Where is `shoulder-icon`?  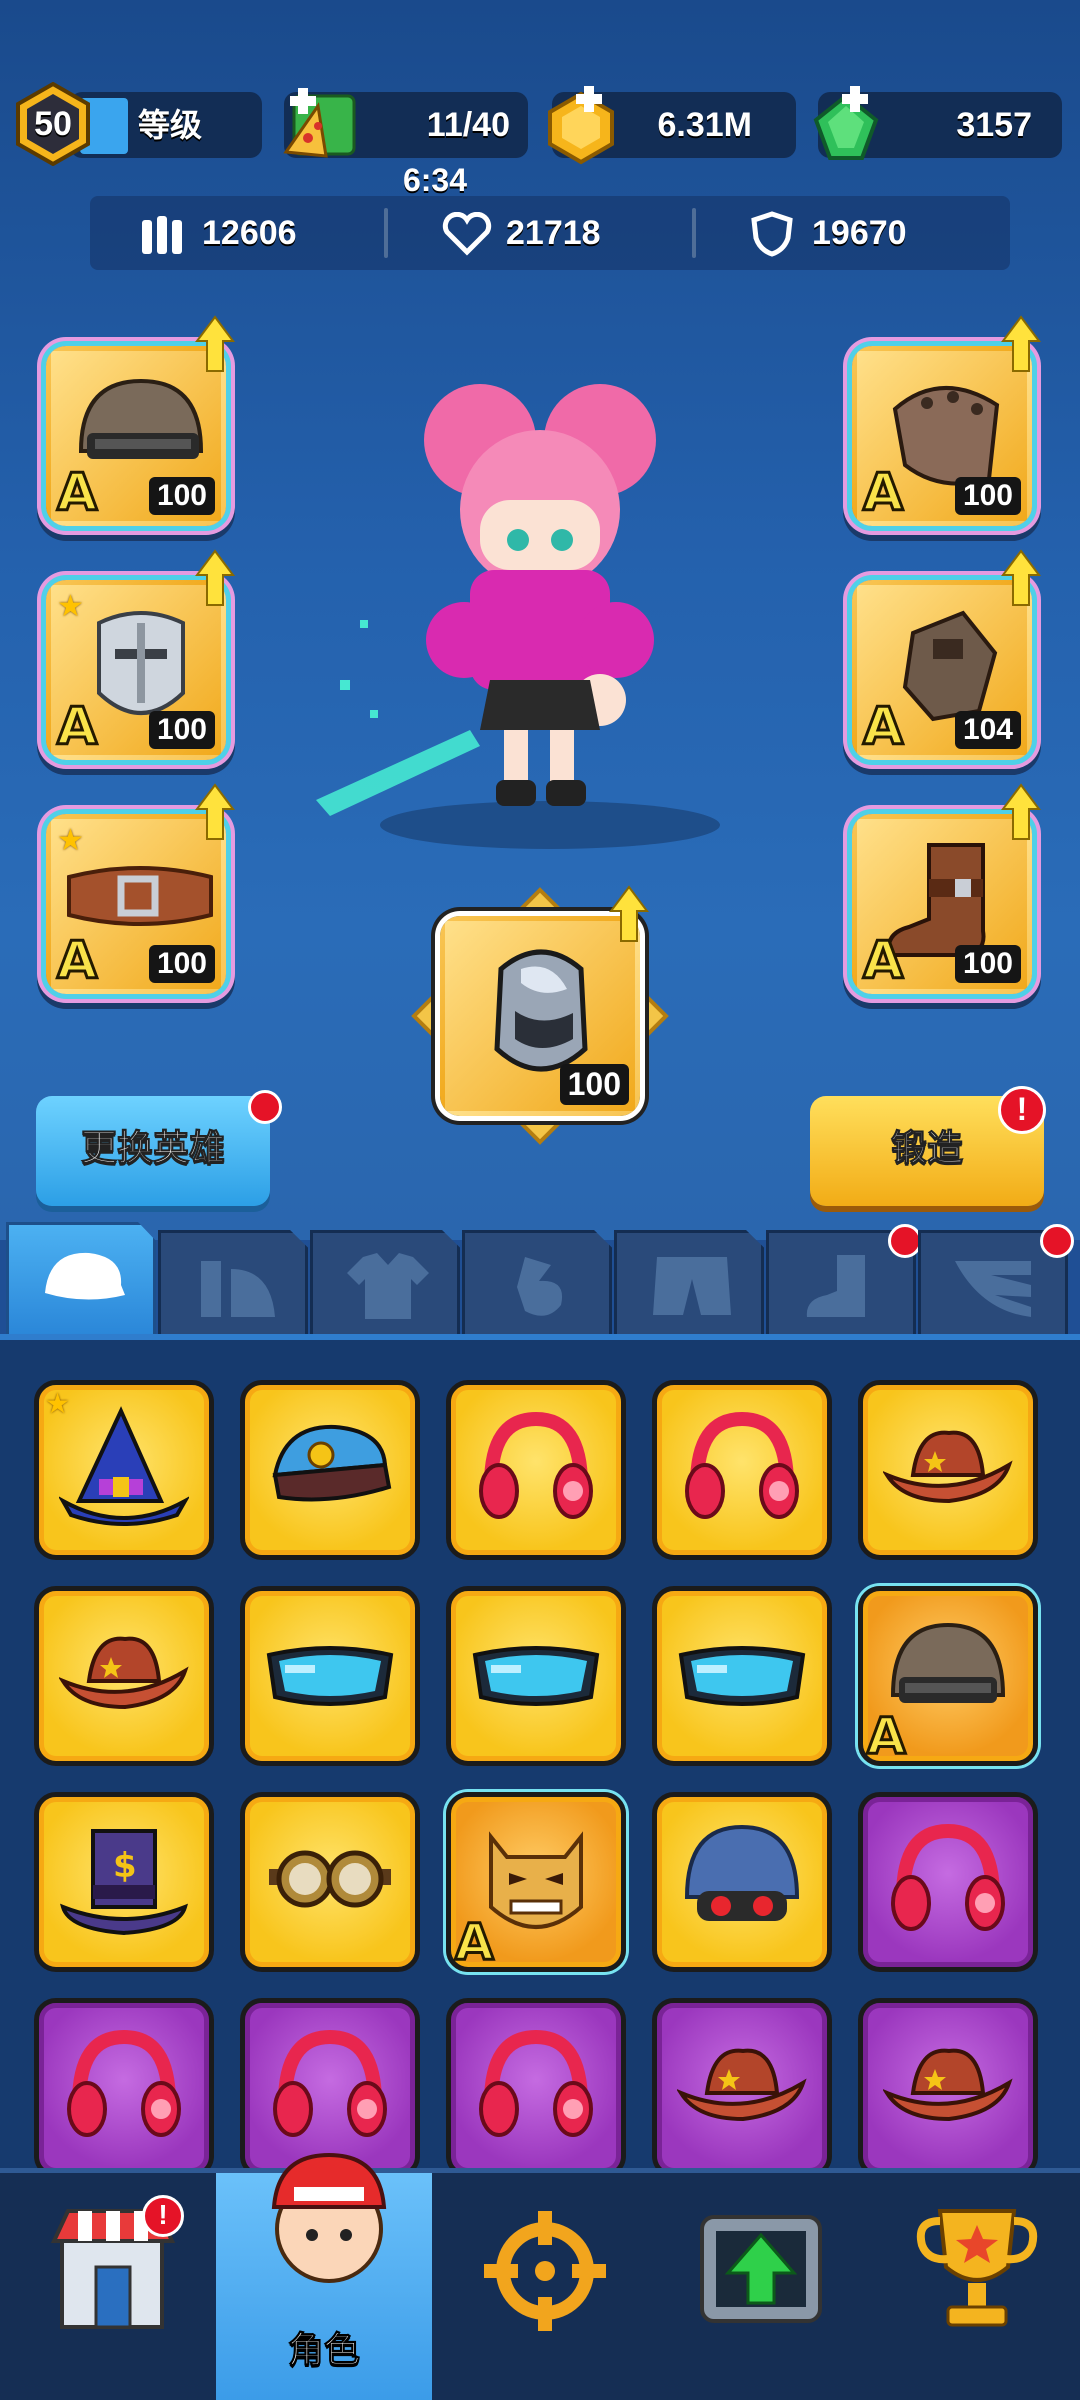
shoulder-icon is located at coordinates (238, 1289).